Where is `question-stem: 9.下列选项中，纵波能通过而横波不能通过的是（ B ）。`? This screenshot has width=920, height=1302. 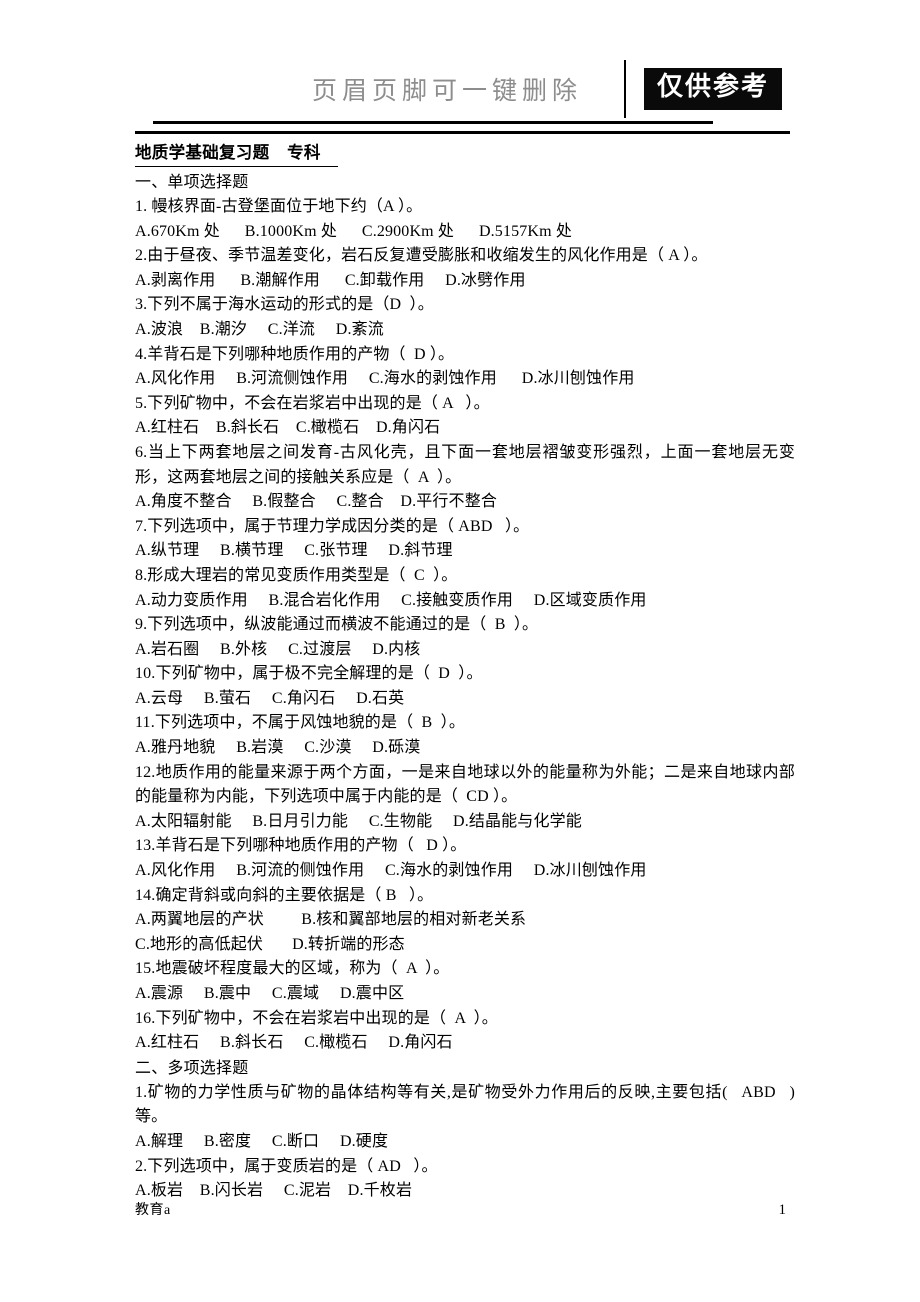 question-stem: 9.下列选项中，纵波能通过而横波不能通过的是（ B ）。 is located at coordinates (337, 625).